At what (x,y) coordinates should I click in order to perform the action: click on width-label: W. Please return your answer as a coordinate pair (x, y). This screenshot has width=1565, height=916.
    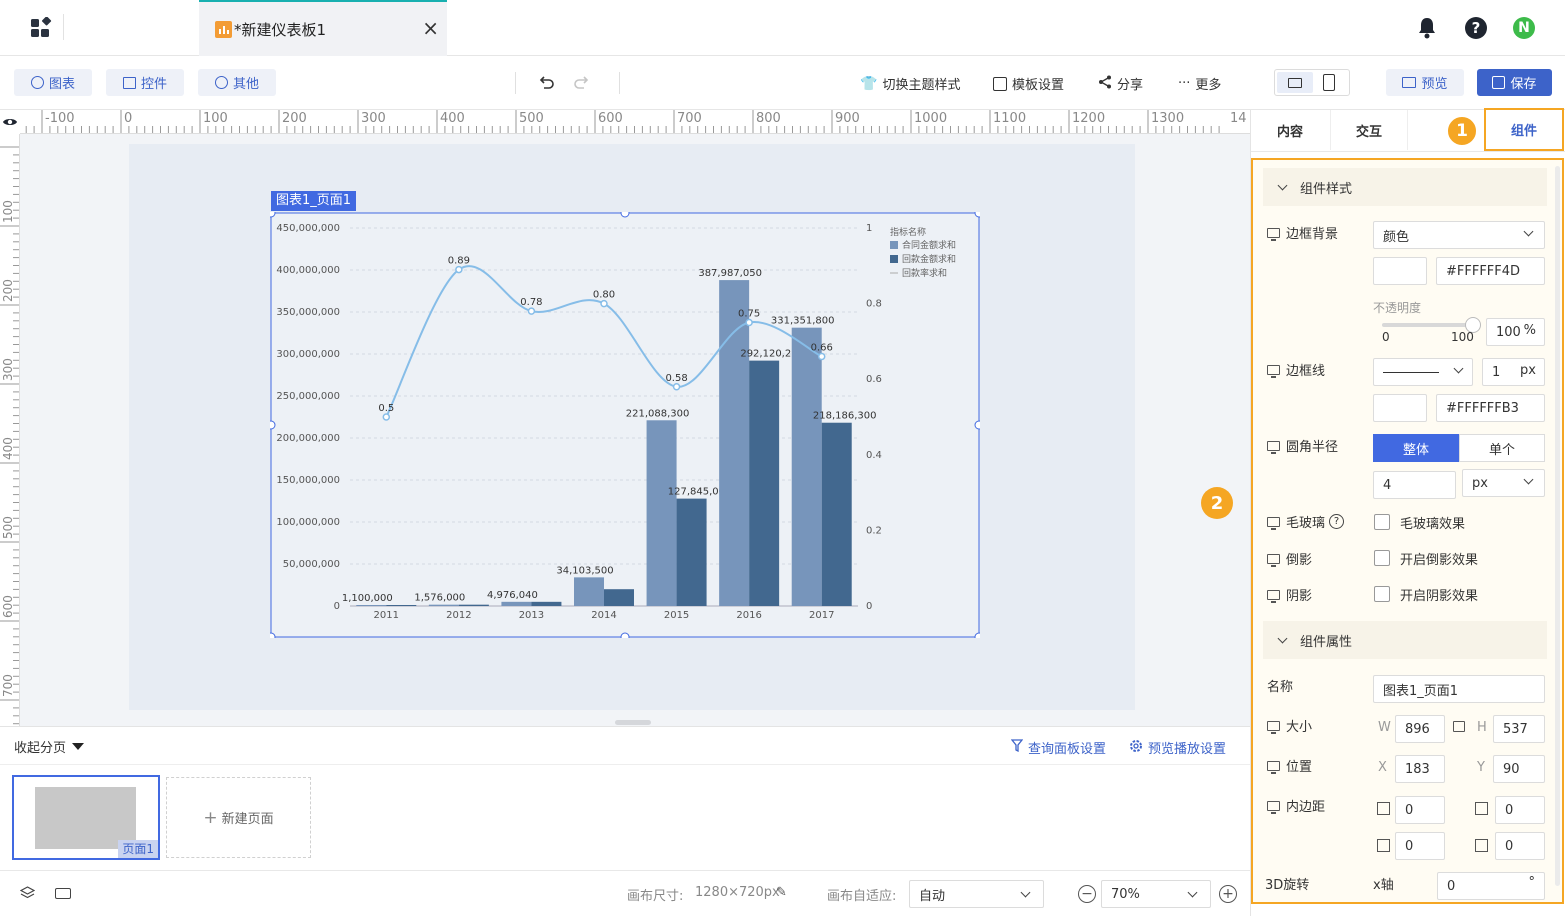
    Looking at the image, I should click on (1384, 727).